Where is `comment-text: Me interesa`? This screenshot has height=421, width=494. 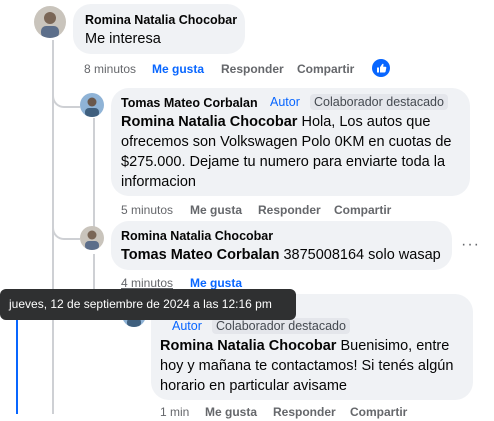
comment-text: Me interesa is located at coordinates (123, 39).